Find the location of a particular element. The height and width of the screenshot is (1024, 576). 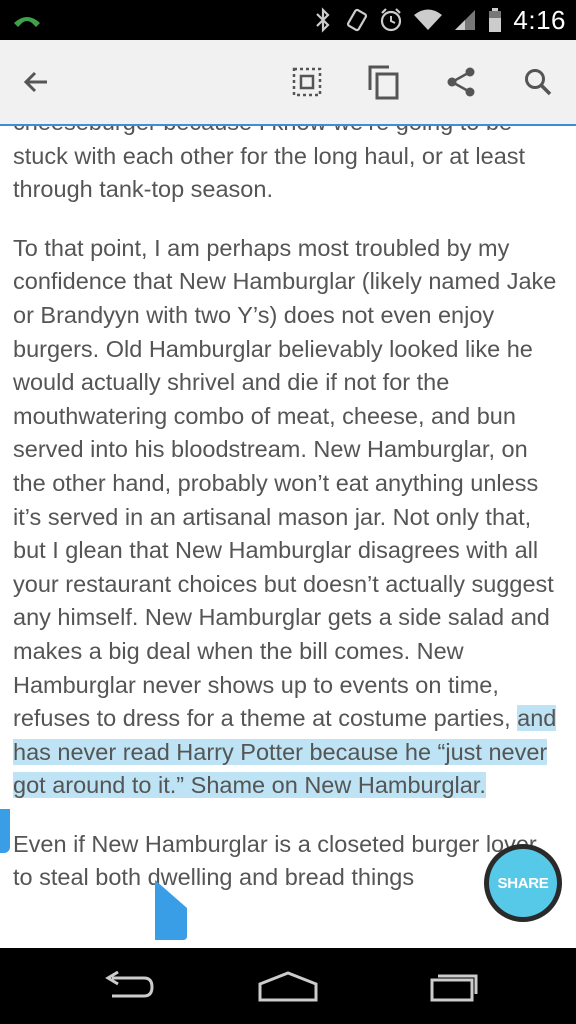

select-all-button is located at coordinates (307, 82).